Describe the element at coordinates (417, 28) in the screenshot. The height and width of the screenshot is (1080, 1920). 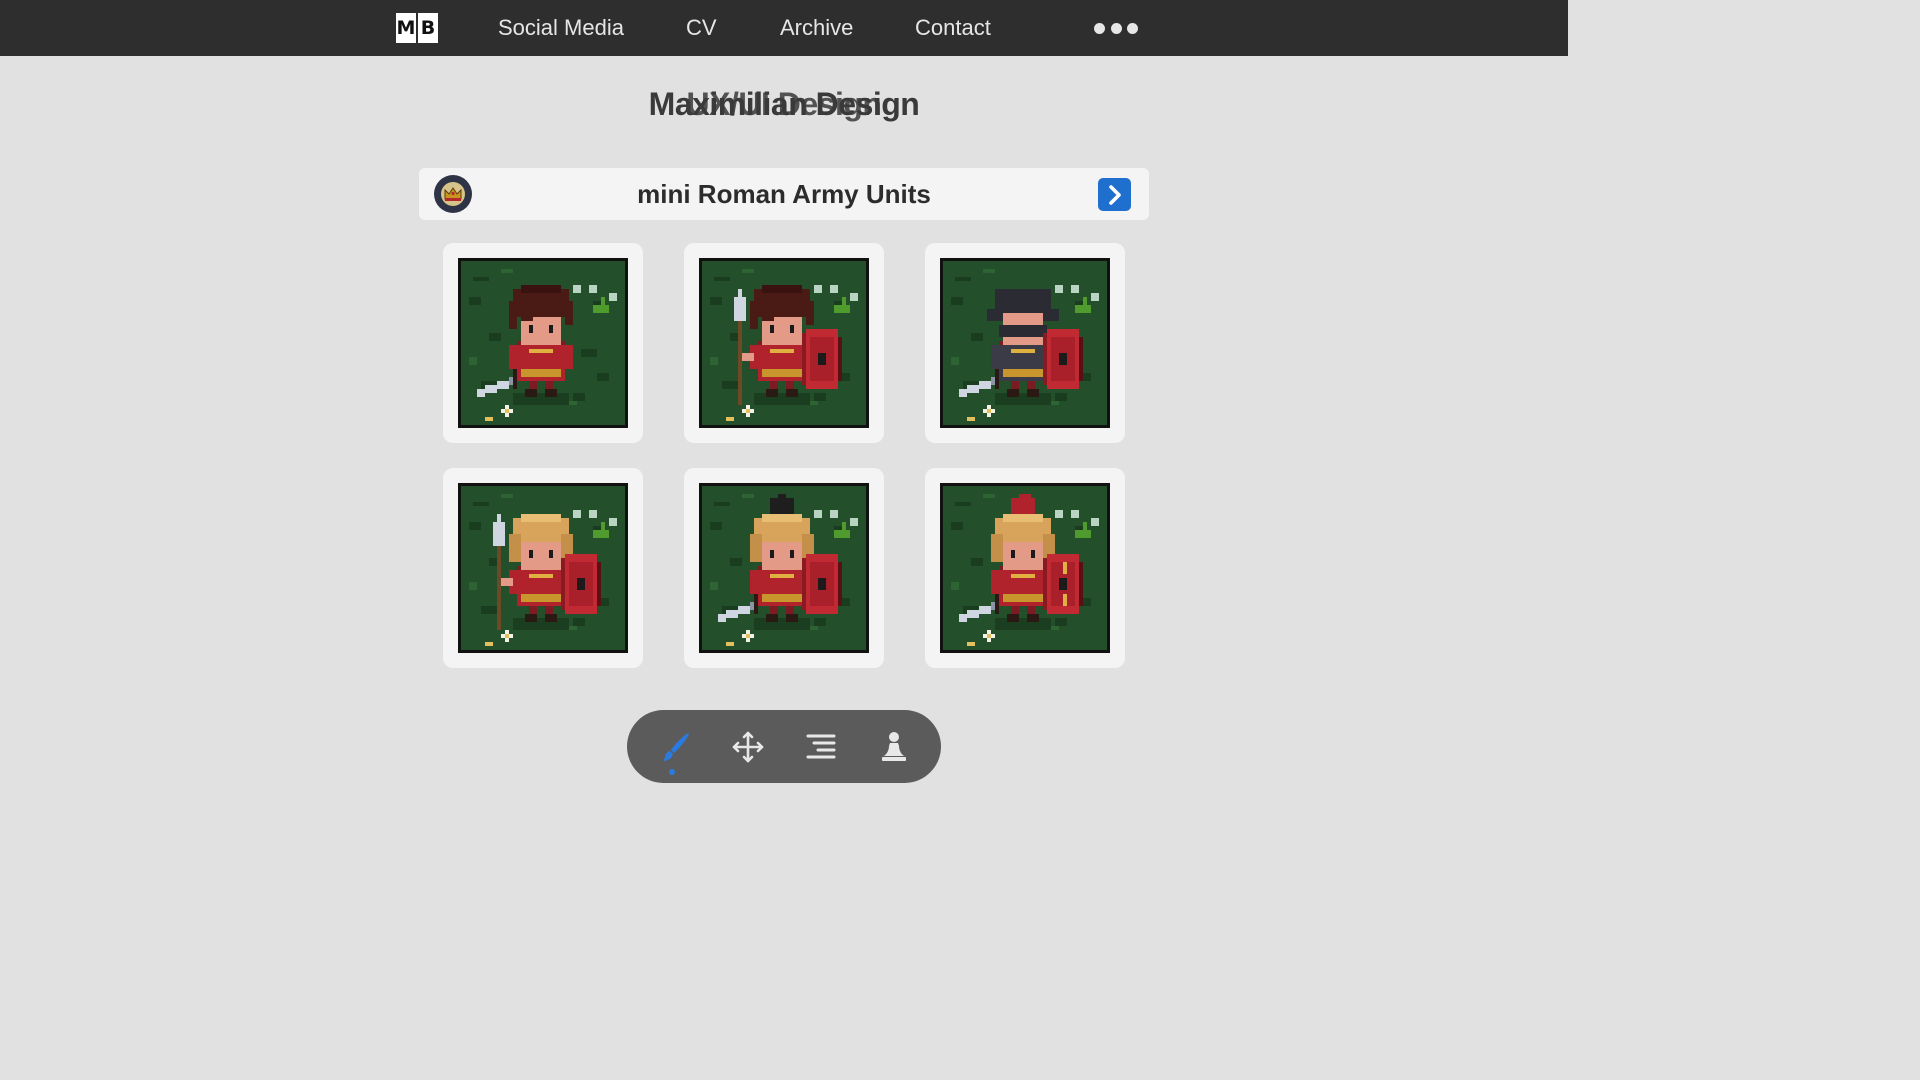
I see `logo: M B` at that location.